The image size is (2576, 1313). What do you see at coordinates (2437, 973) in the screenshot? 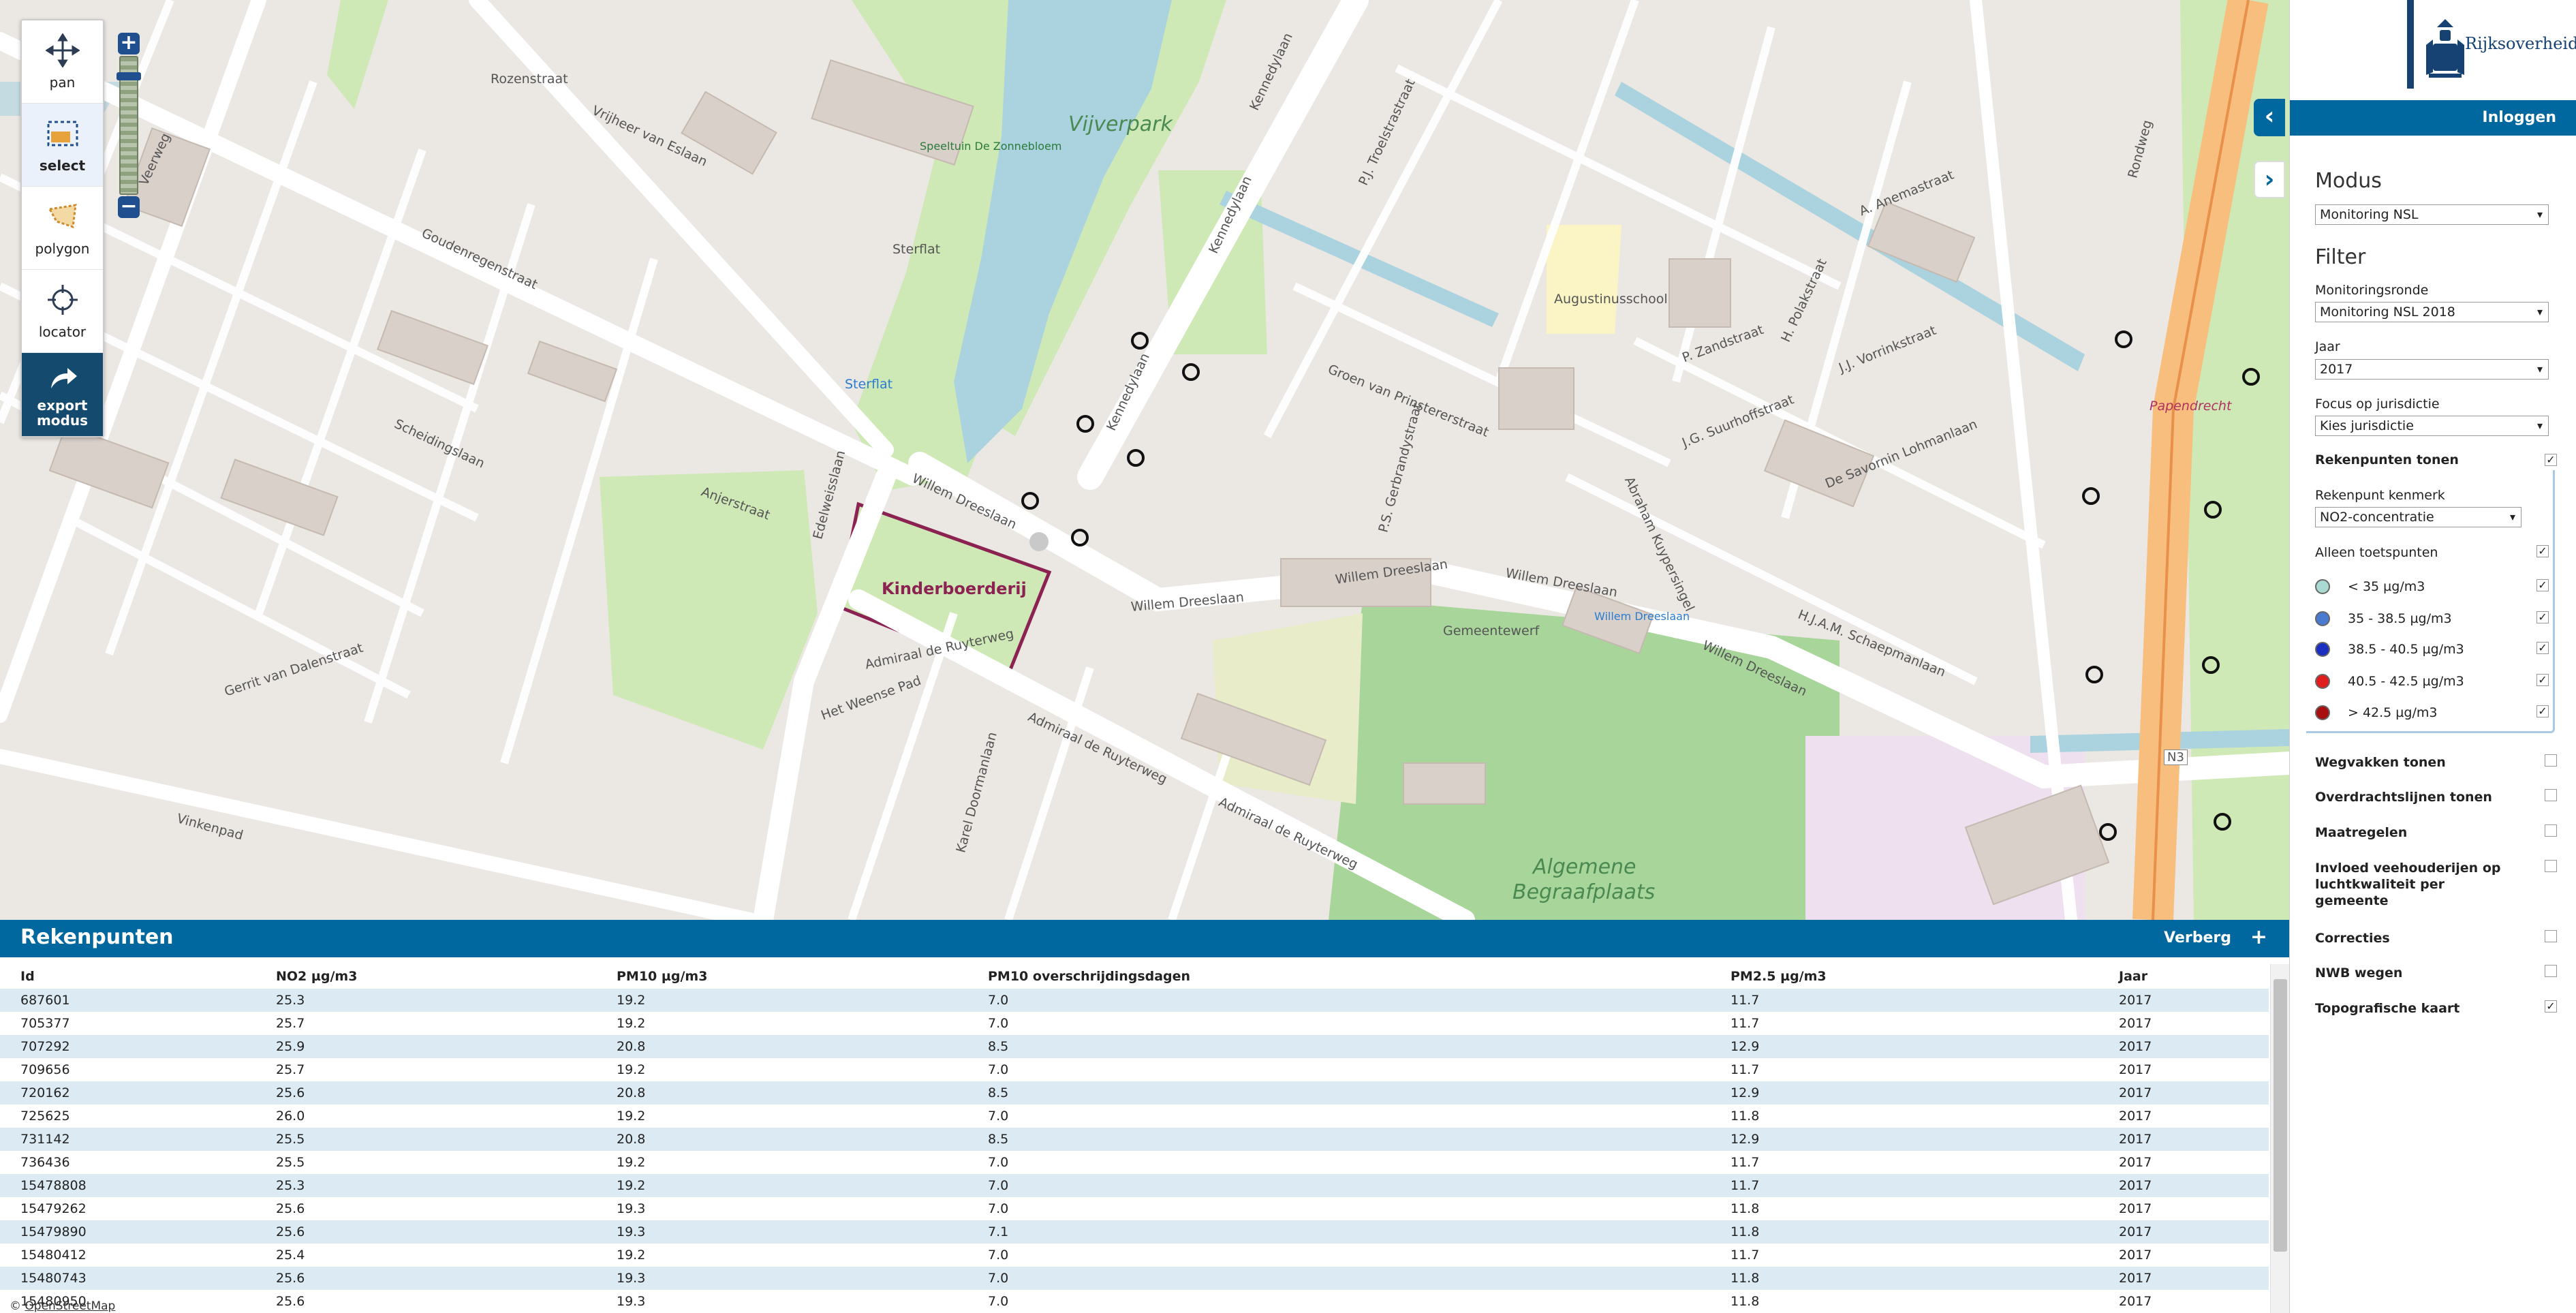
I see `layer-item: NWB wegen` at bounding box center [2437, 973].